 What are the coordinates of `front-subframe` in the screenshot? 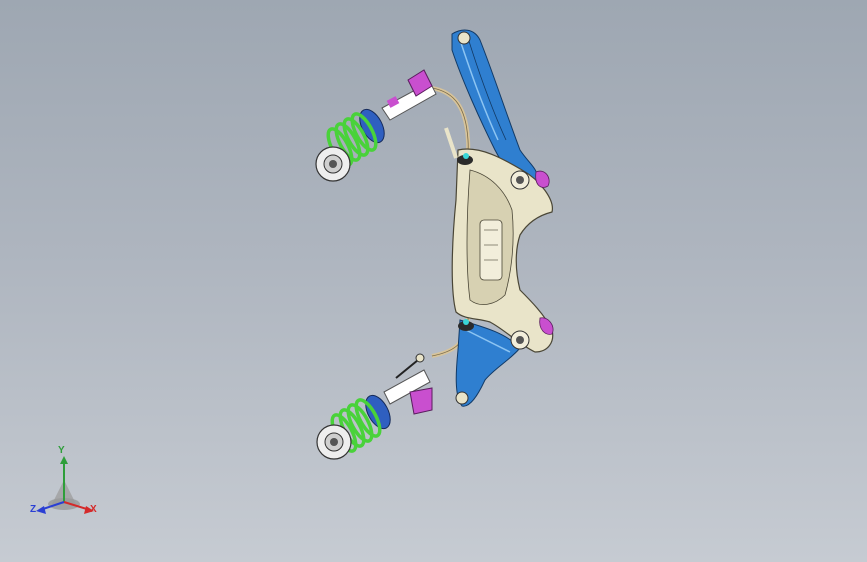 It's located at (502, 250).